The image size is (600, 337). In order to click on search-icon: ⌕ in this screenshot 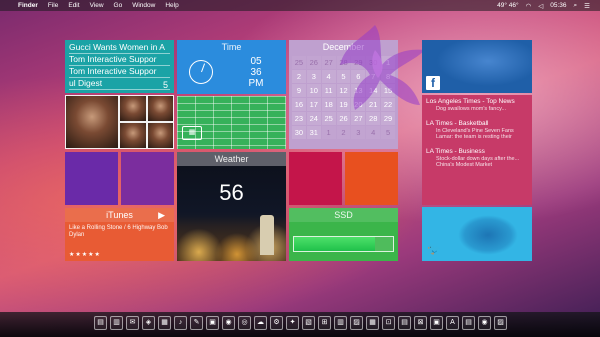, I will do `click(576, 6)`.